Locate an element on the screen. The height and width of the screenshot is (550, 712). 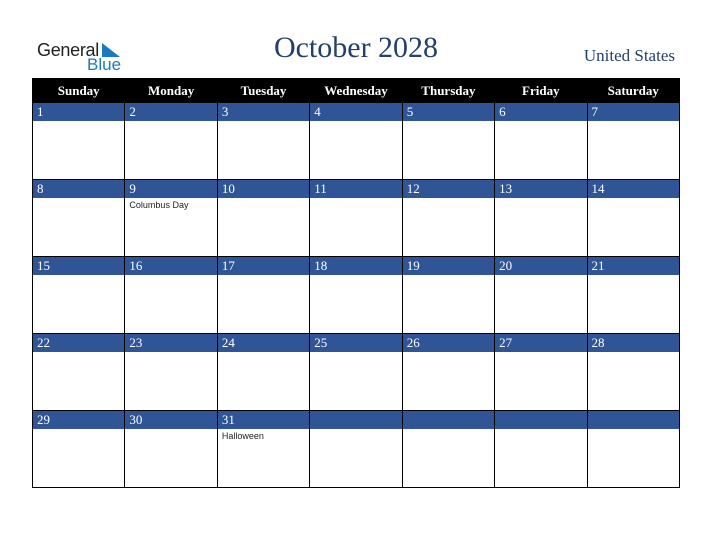
day-cell: 16 is located at coordinates (171, 295).